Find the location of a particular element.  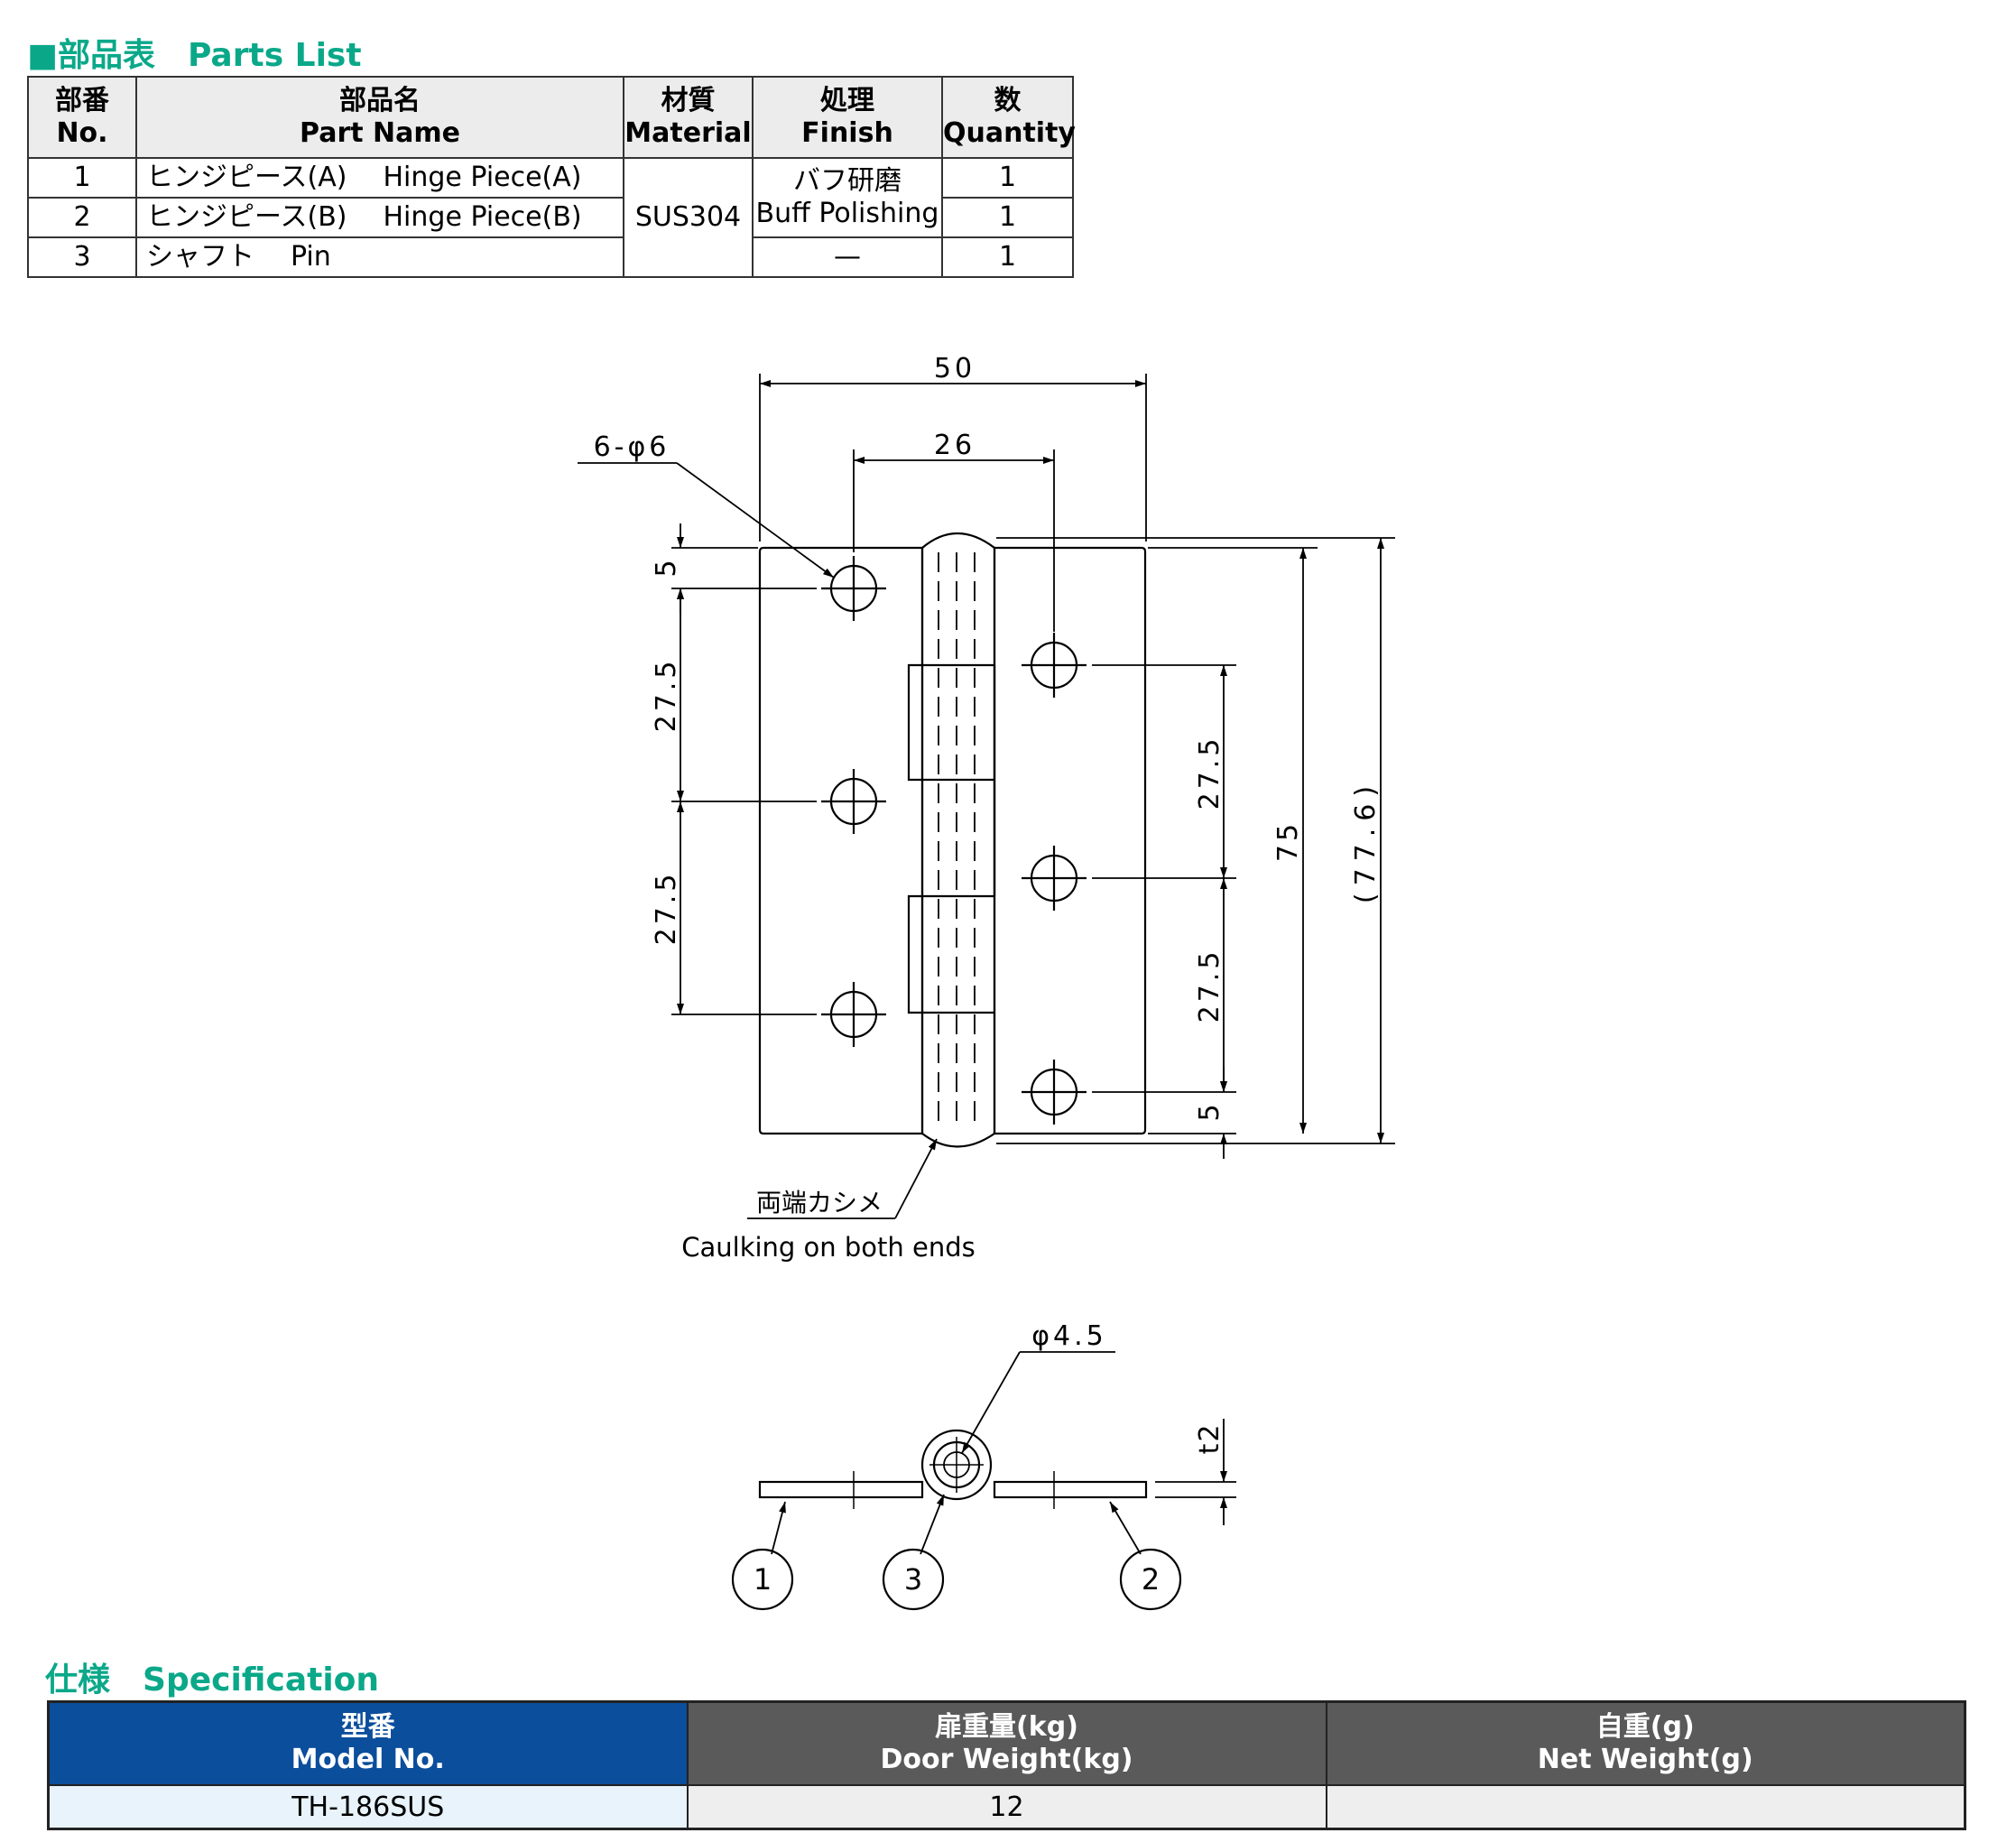

header-door-weight: 扉重量(kg) Door Weight(kg) is located at coordinates (1007, 1743).